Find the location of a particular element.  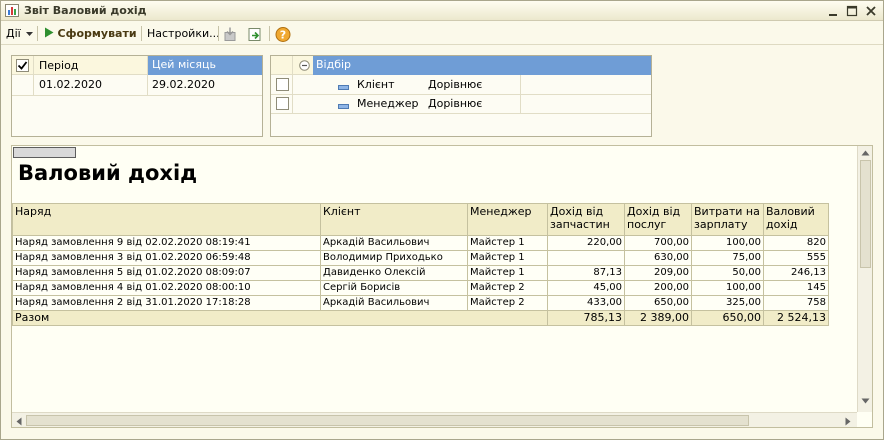

gross-cell: 246,13 is located at coordinates (796, 273).